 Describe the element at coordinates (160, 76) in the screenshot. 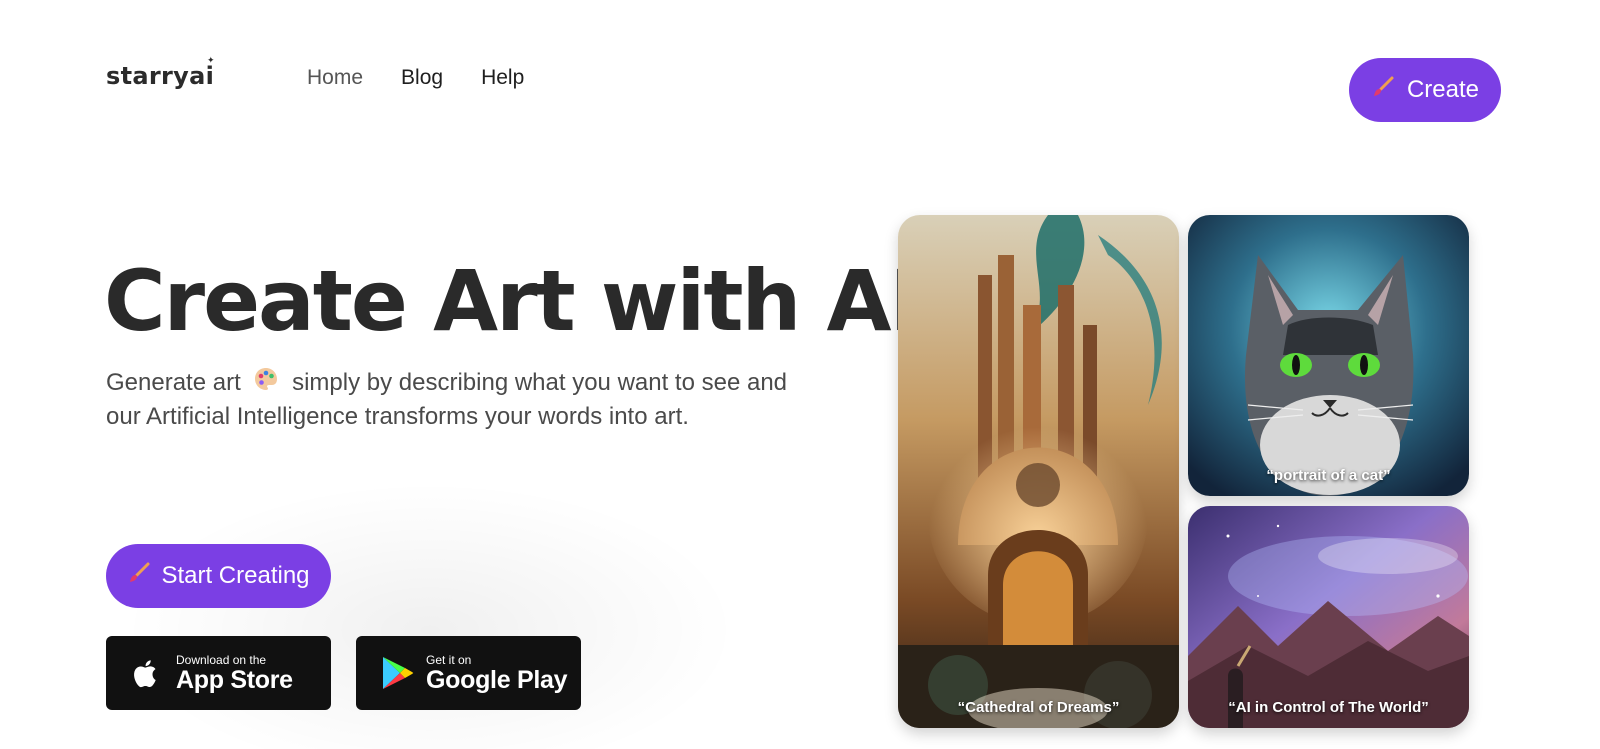

I see `logo-text: starryai` at that location.